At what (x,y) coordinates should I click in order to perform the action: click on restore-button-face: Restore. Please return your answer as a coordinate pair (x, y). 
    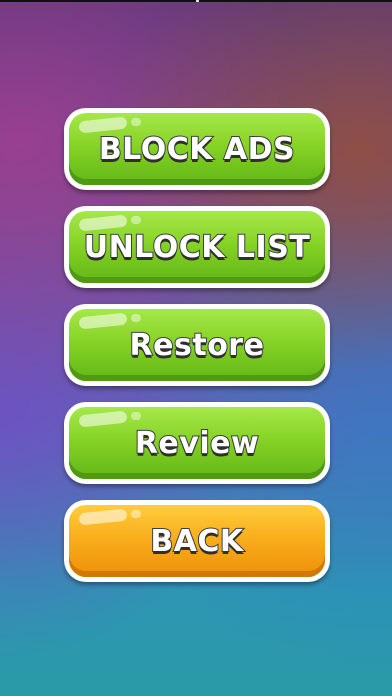
    Looking at the image, I should click on (197, 345).